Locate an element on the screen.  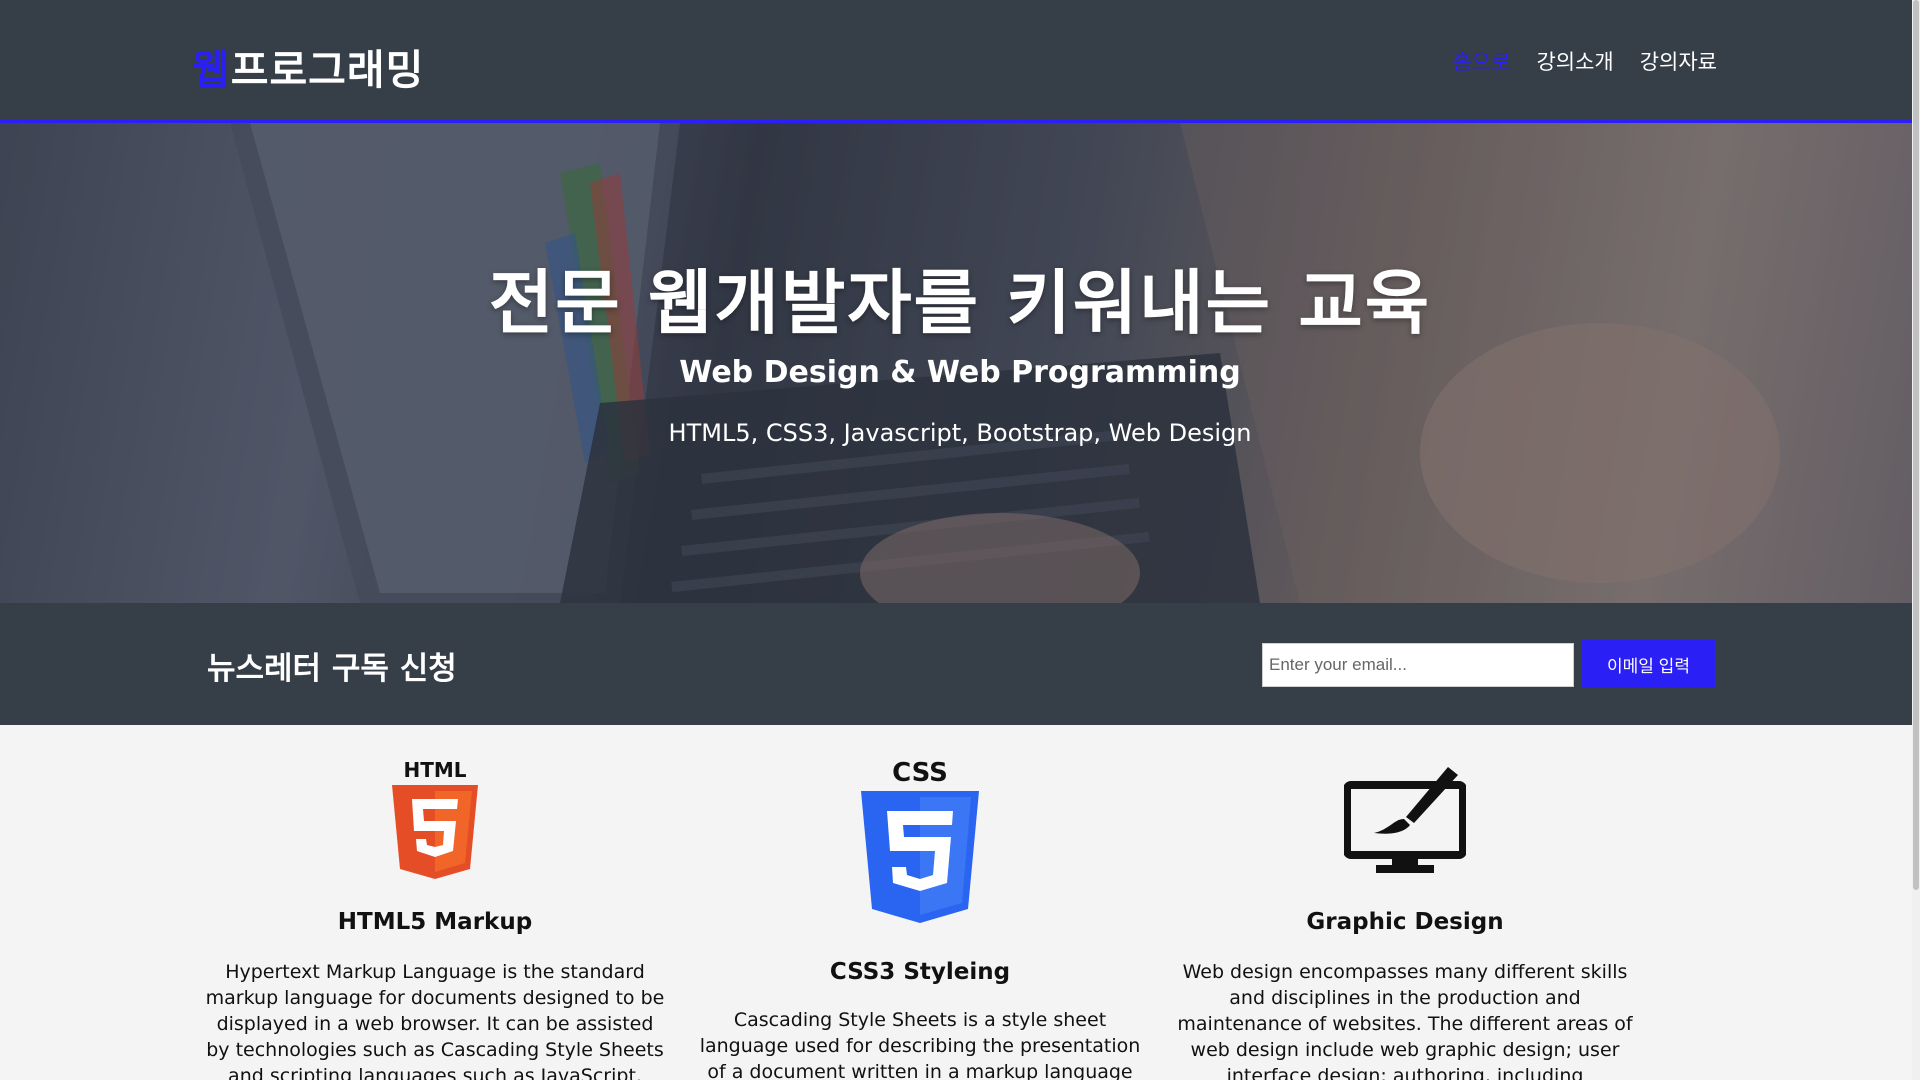
hero-title: 전문 웹개발자를 키워내는 교육 is located at coordinates (960, 303).